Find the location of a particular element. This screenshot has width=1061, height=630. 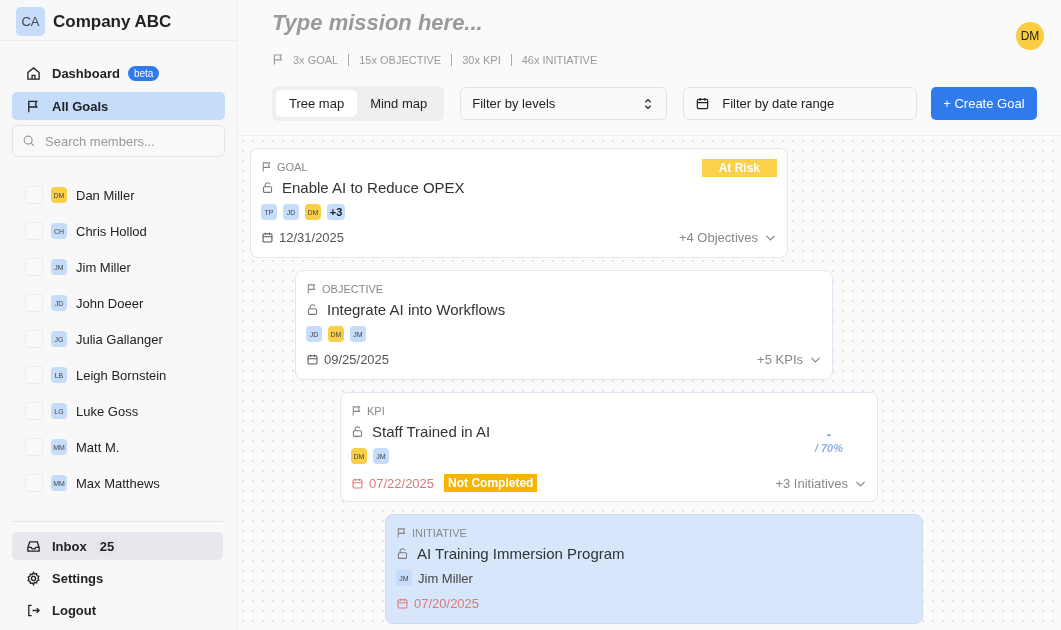

level-label: INITIATIVE is located at coordinates (439, 533).